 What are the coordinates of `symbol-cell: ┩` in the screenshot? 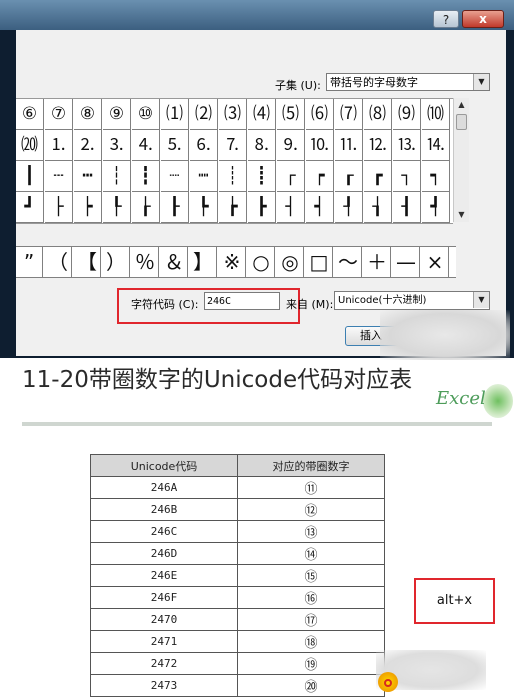 It's located at (436, 207).